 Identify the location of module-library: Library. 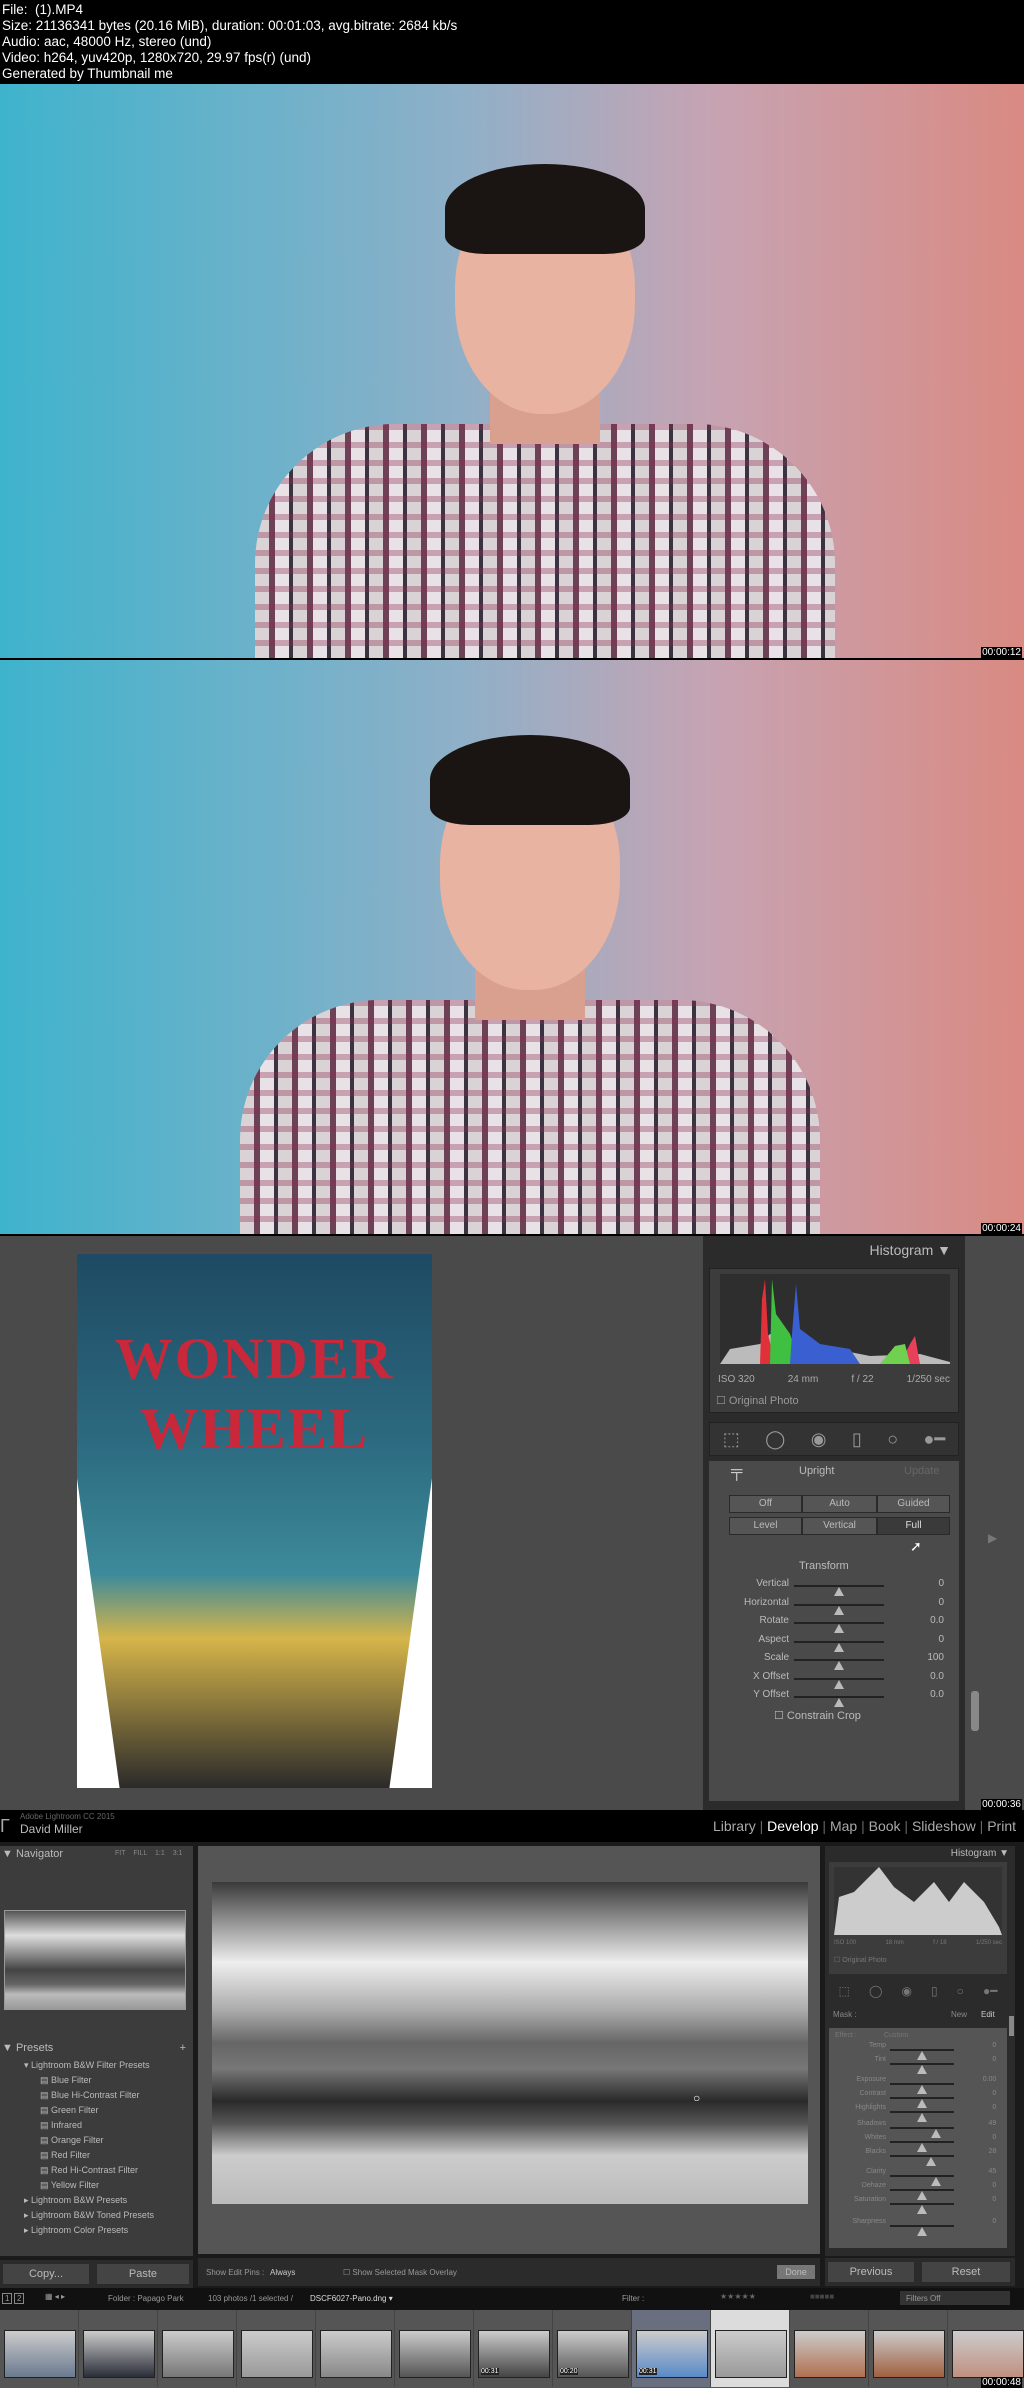
(734, 1826).